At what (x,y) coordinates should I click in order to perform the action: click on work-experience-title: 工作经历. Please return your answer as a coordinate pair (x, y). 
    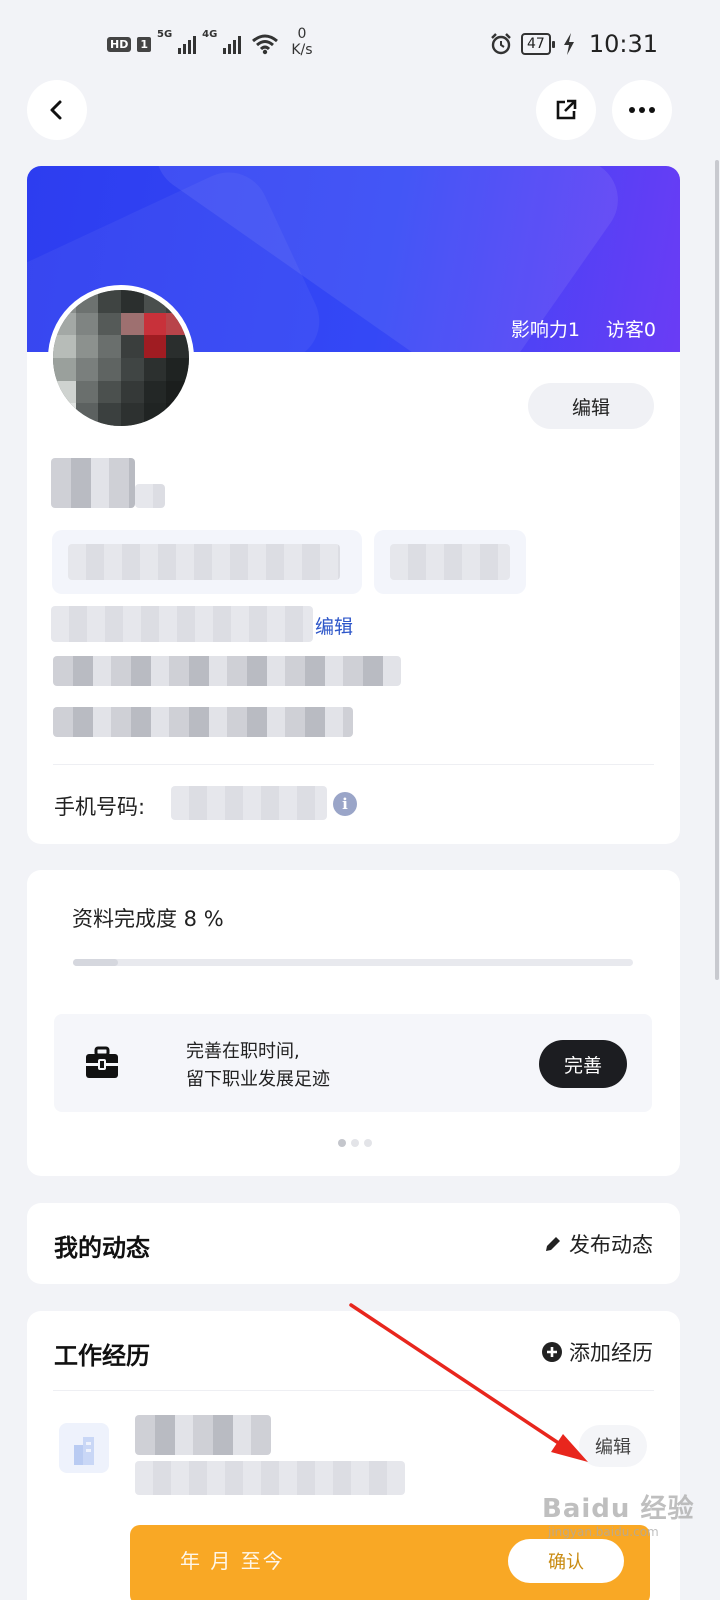
    Looking at the image, I should click on (102, 1356).